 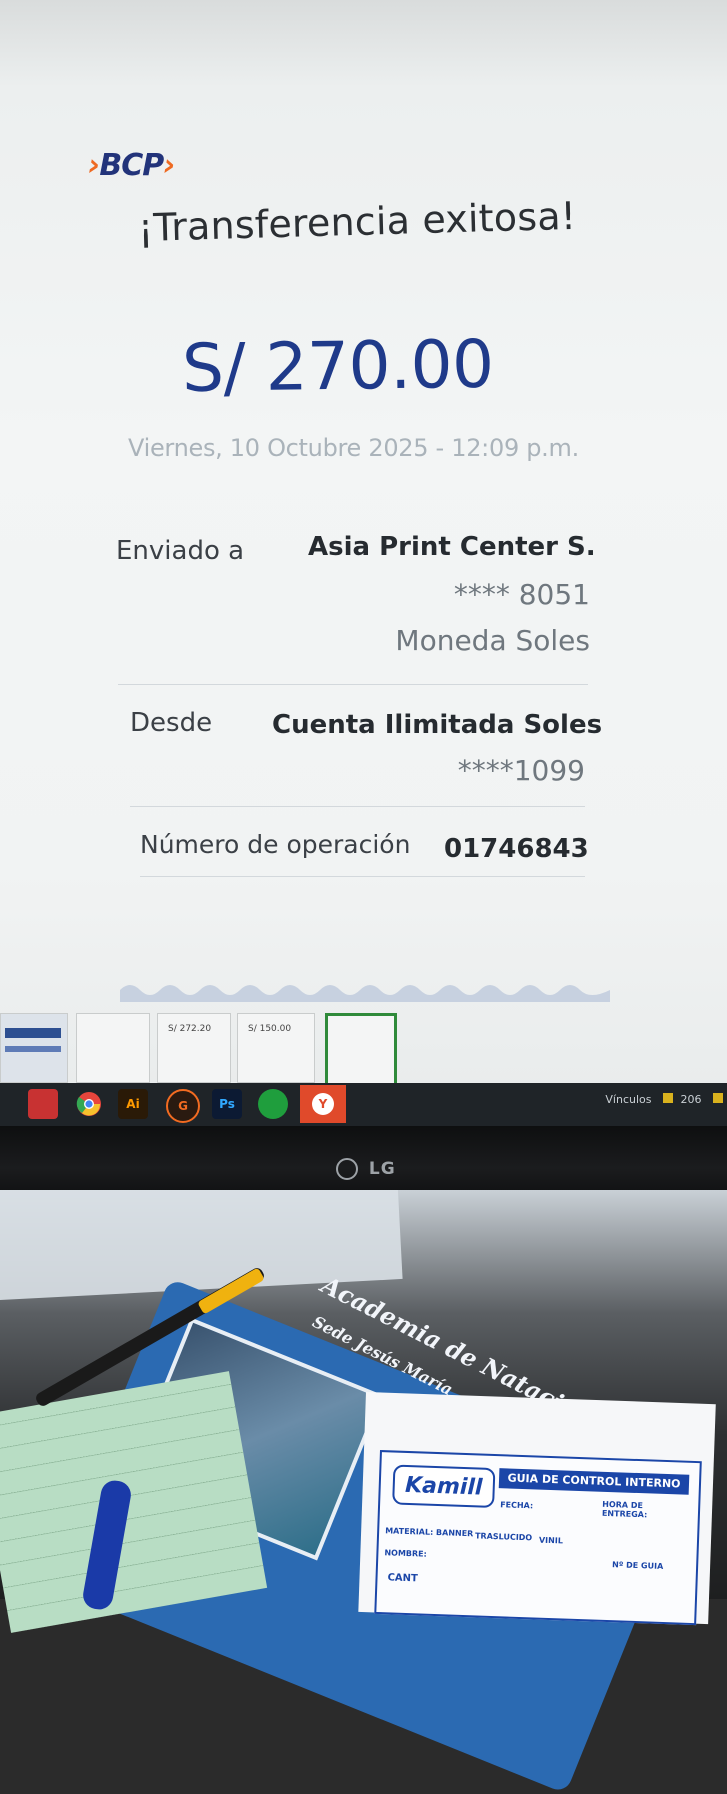 I want to click on recipient-name-row: Asia Print Center S., so click(x=452, y=547).